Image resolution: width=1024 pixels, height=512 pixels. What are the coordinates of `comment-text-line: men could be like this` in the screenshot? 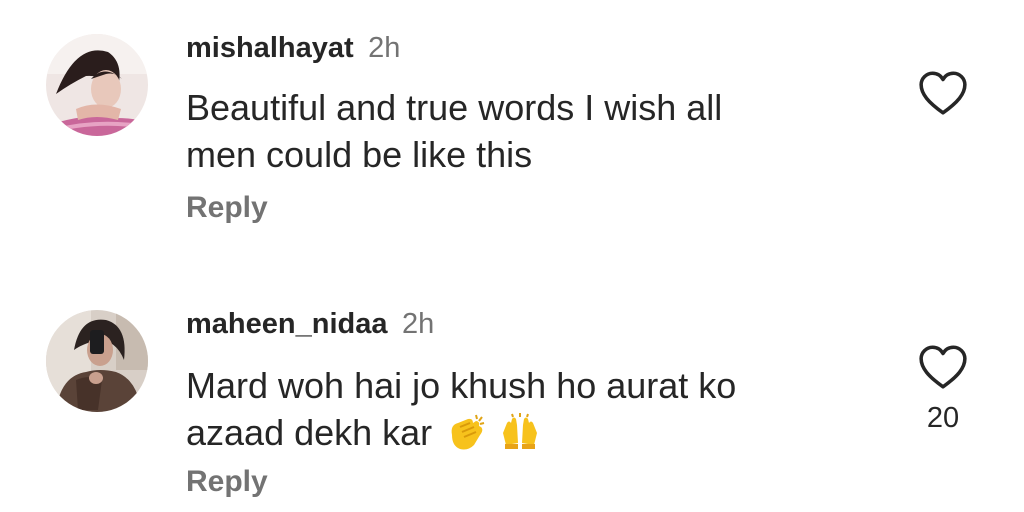 It's located at (359, 154).